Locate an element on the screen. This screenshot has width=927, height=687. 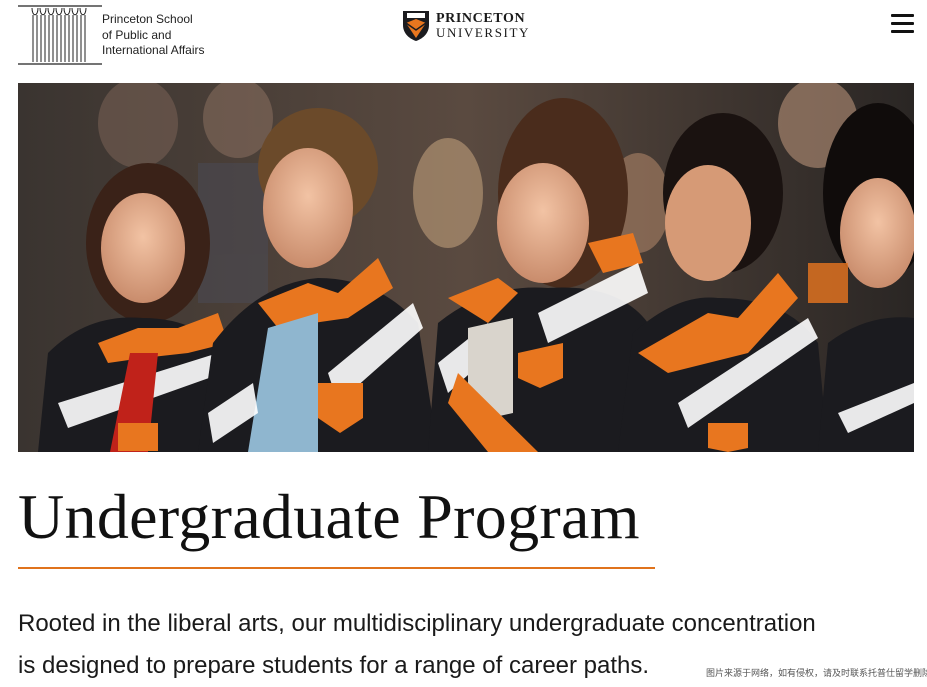
school-name-line3: International Affairs is located at coordinates (153, 50).